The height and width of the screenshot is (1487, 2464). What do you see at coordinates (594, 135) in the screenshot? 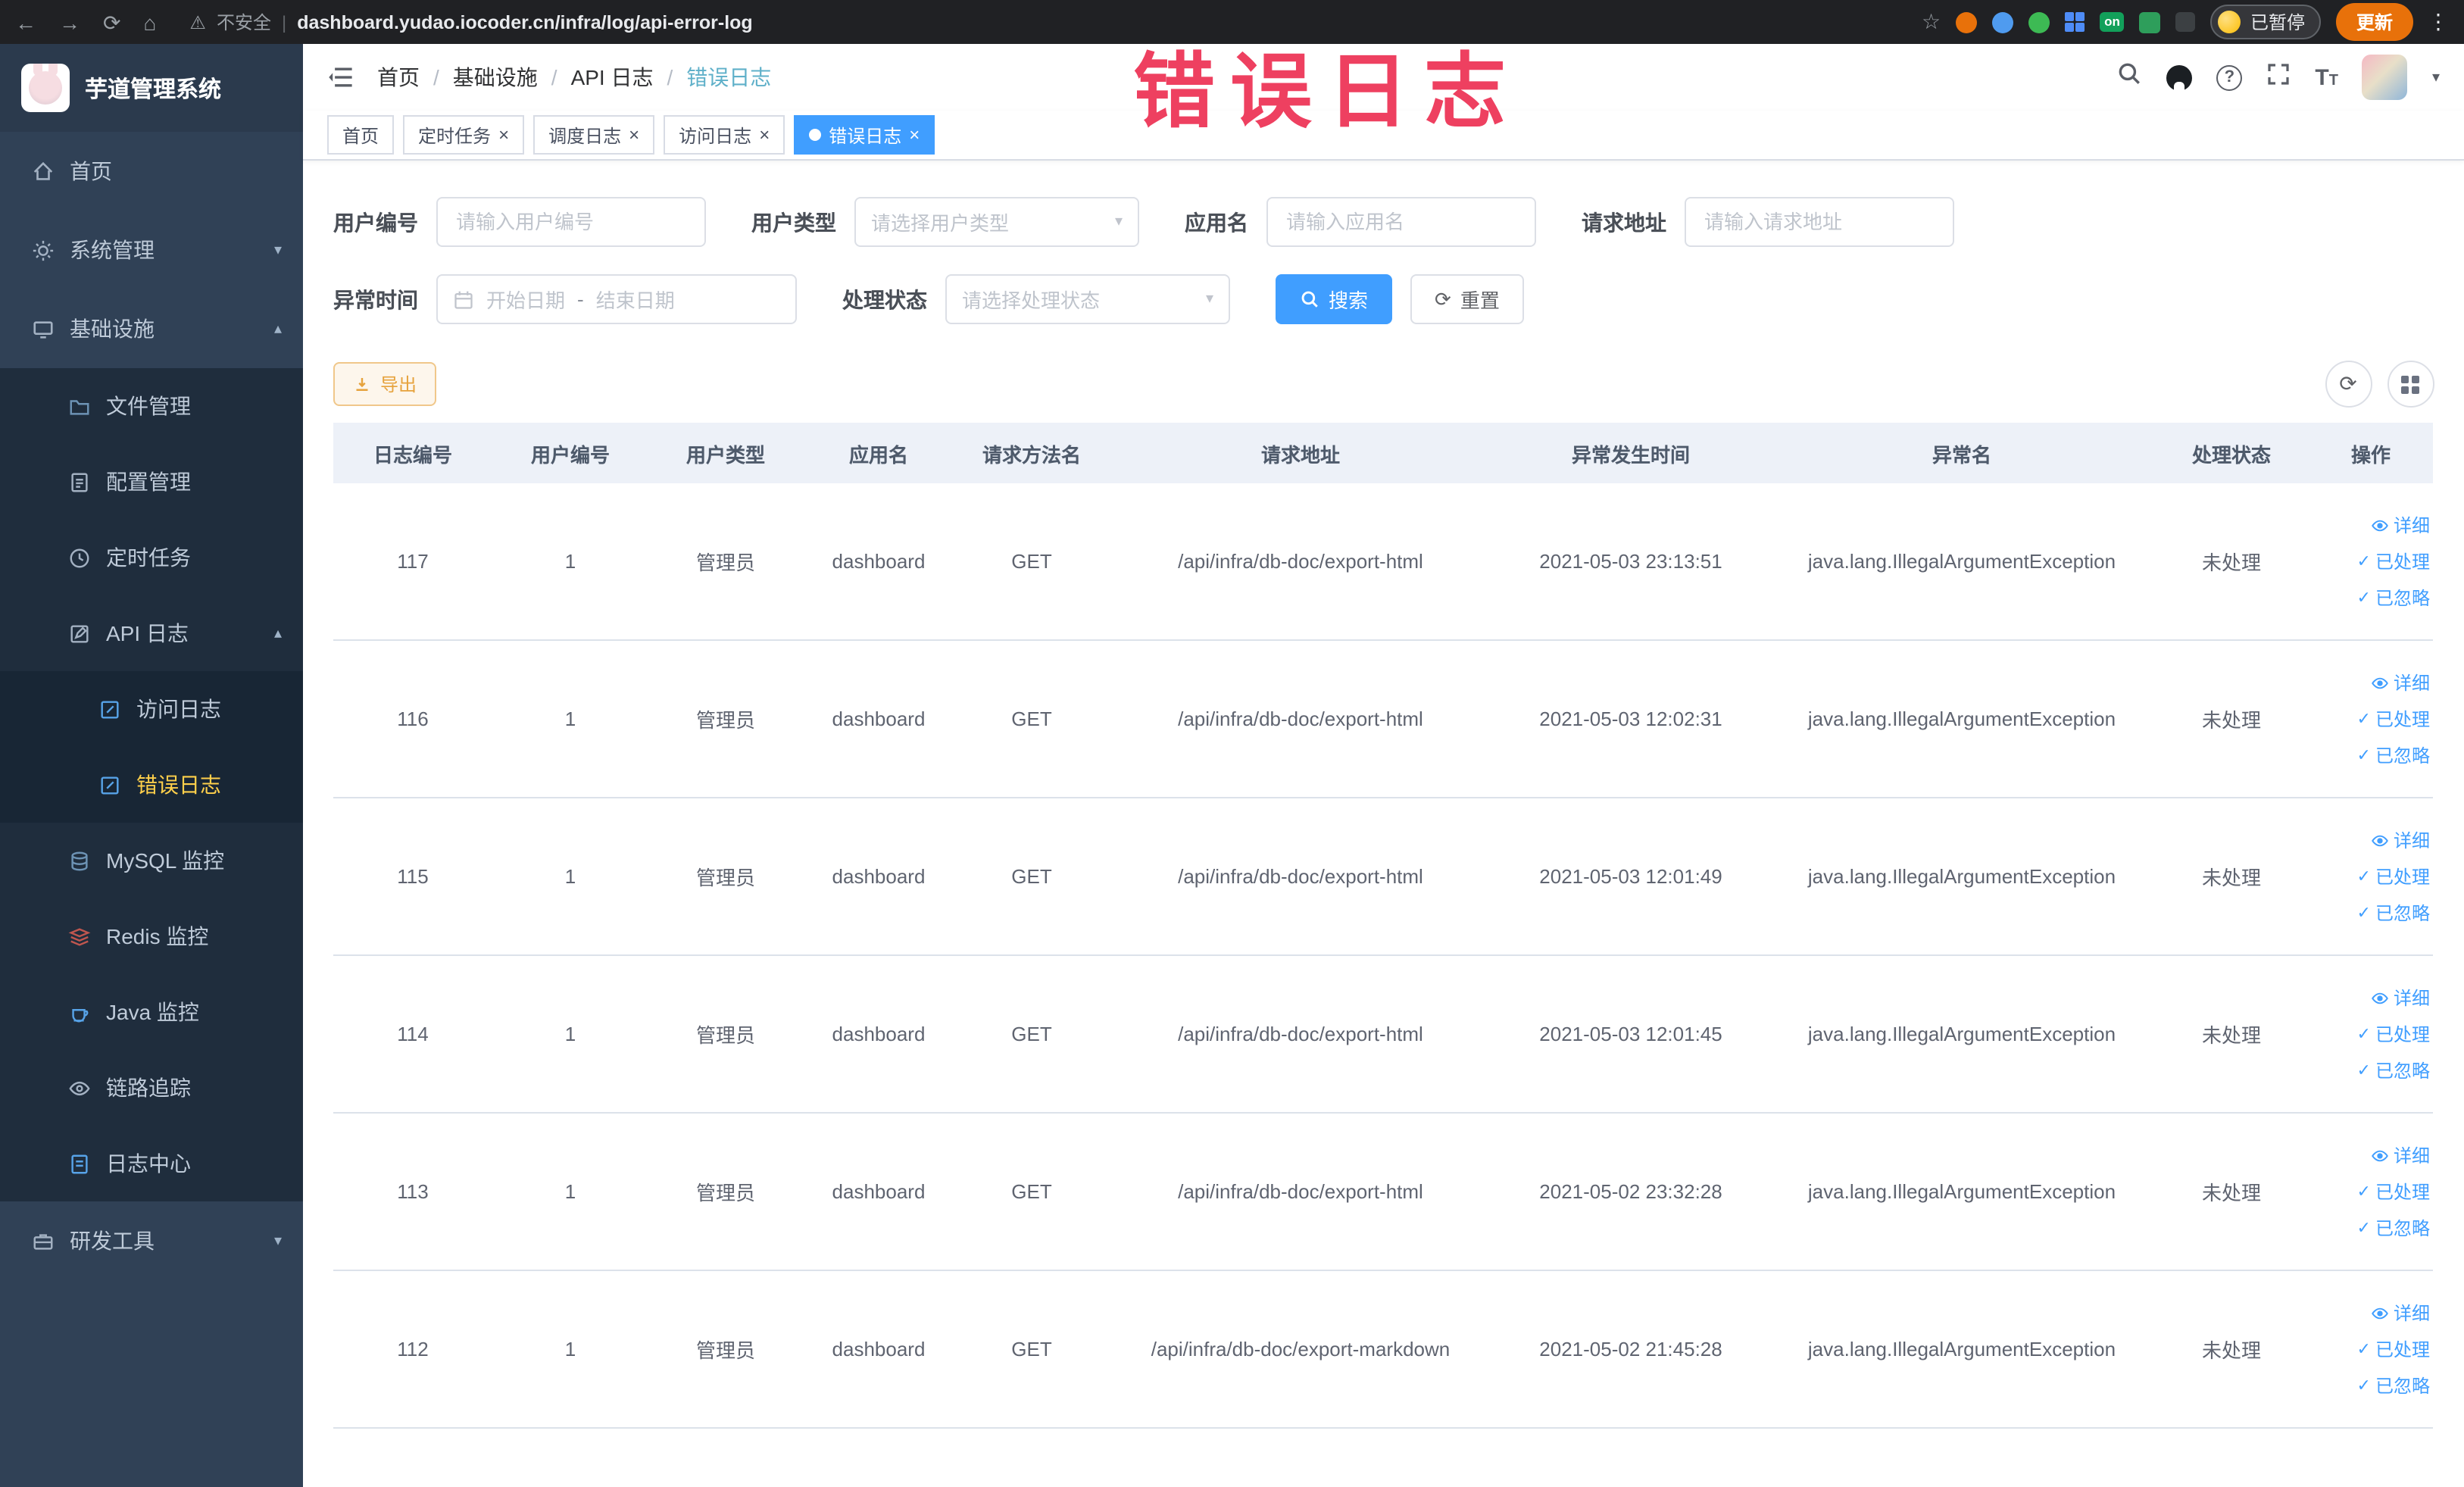
I see `tab-dispatch-log: 调度日志 ×` at bounding box center [594, 135].